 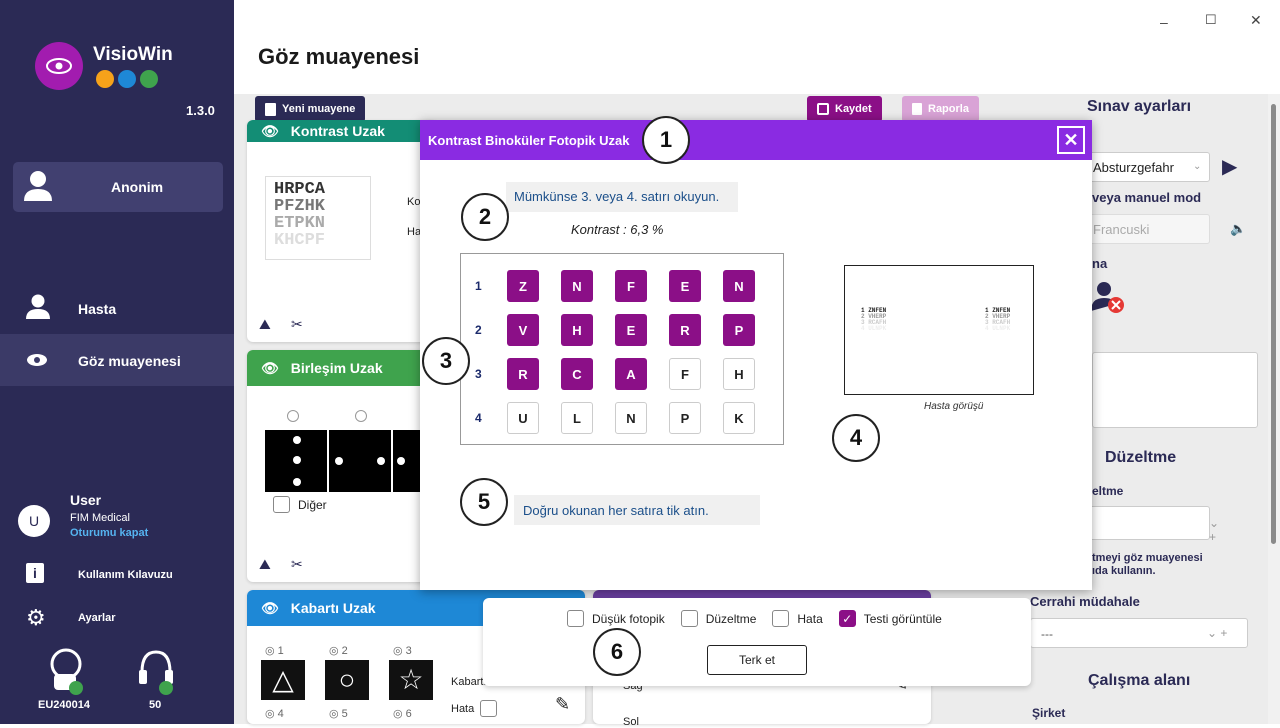 I want to click on relief-option: ◎ 6, so click(x=402, y=713).